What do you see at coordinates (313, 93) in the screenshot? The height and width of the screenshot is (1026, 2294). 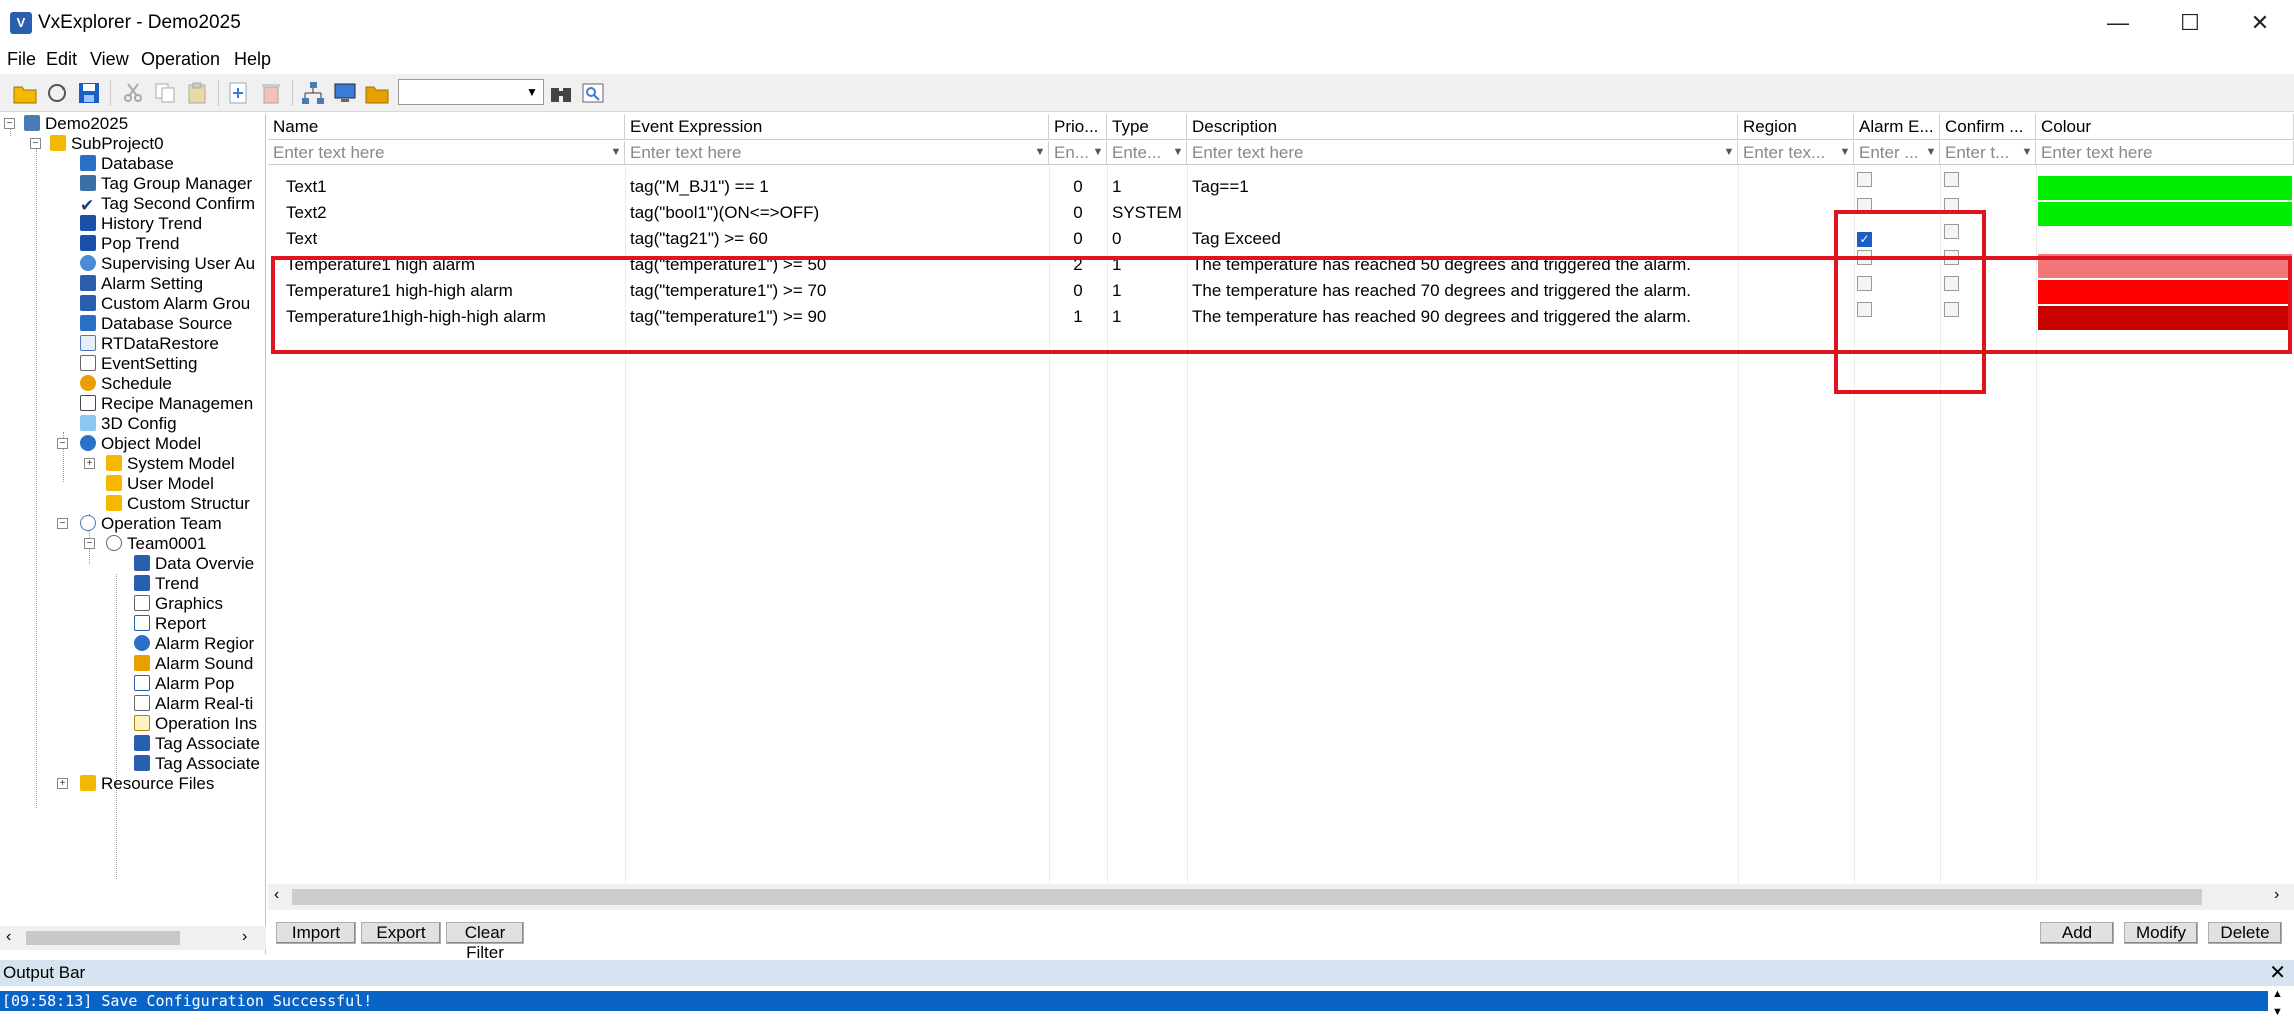 I see `hierarchy-icon` at bounding box center [313, 93].